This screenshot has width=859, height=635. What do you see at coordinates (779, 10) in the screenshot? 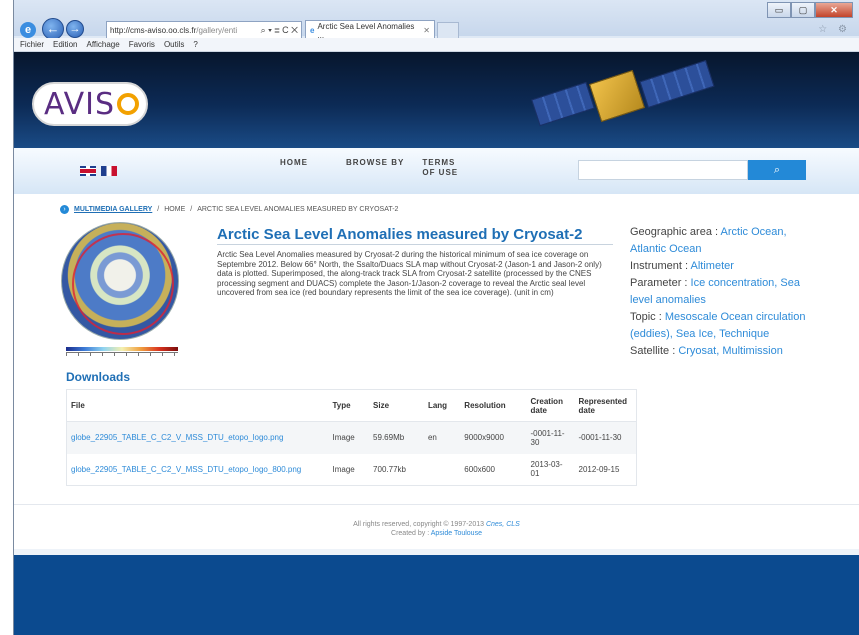
I see `minimize-button: ▭` at bounding box center [779, 10].